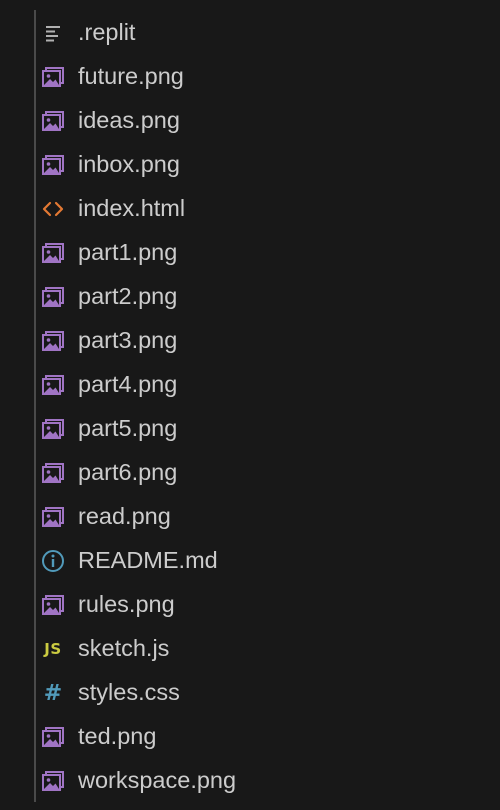  What do you see at coordinates (53, 693) in the screenshot?
I see `hash-icon: #` at bounding box center [53, 693].